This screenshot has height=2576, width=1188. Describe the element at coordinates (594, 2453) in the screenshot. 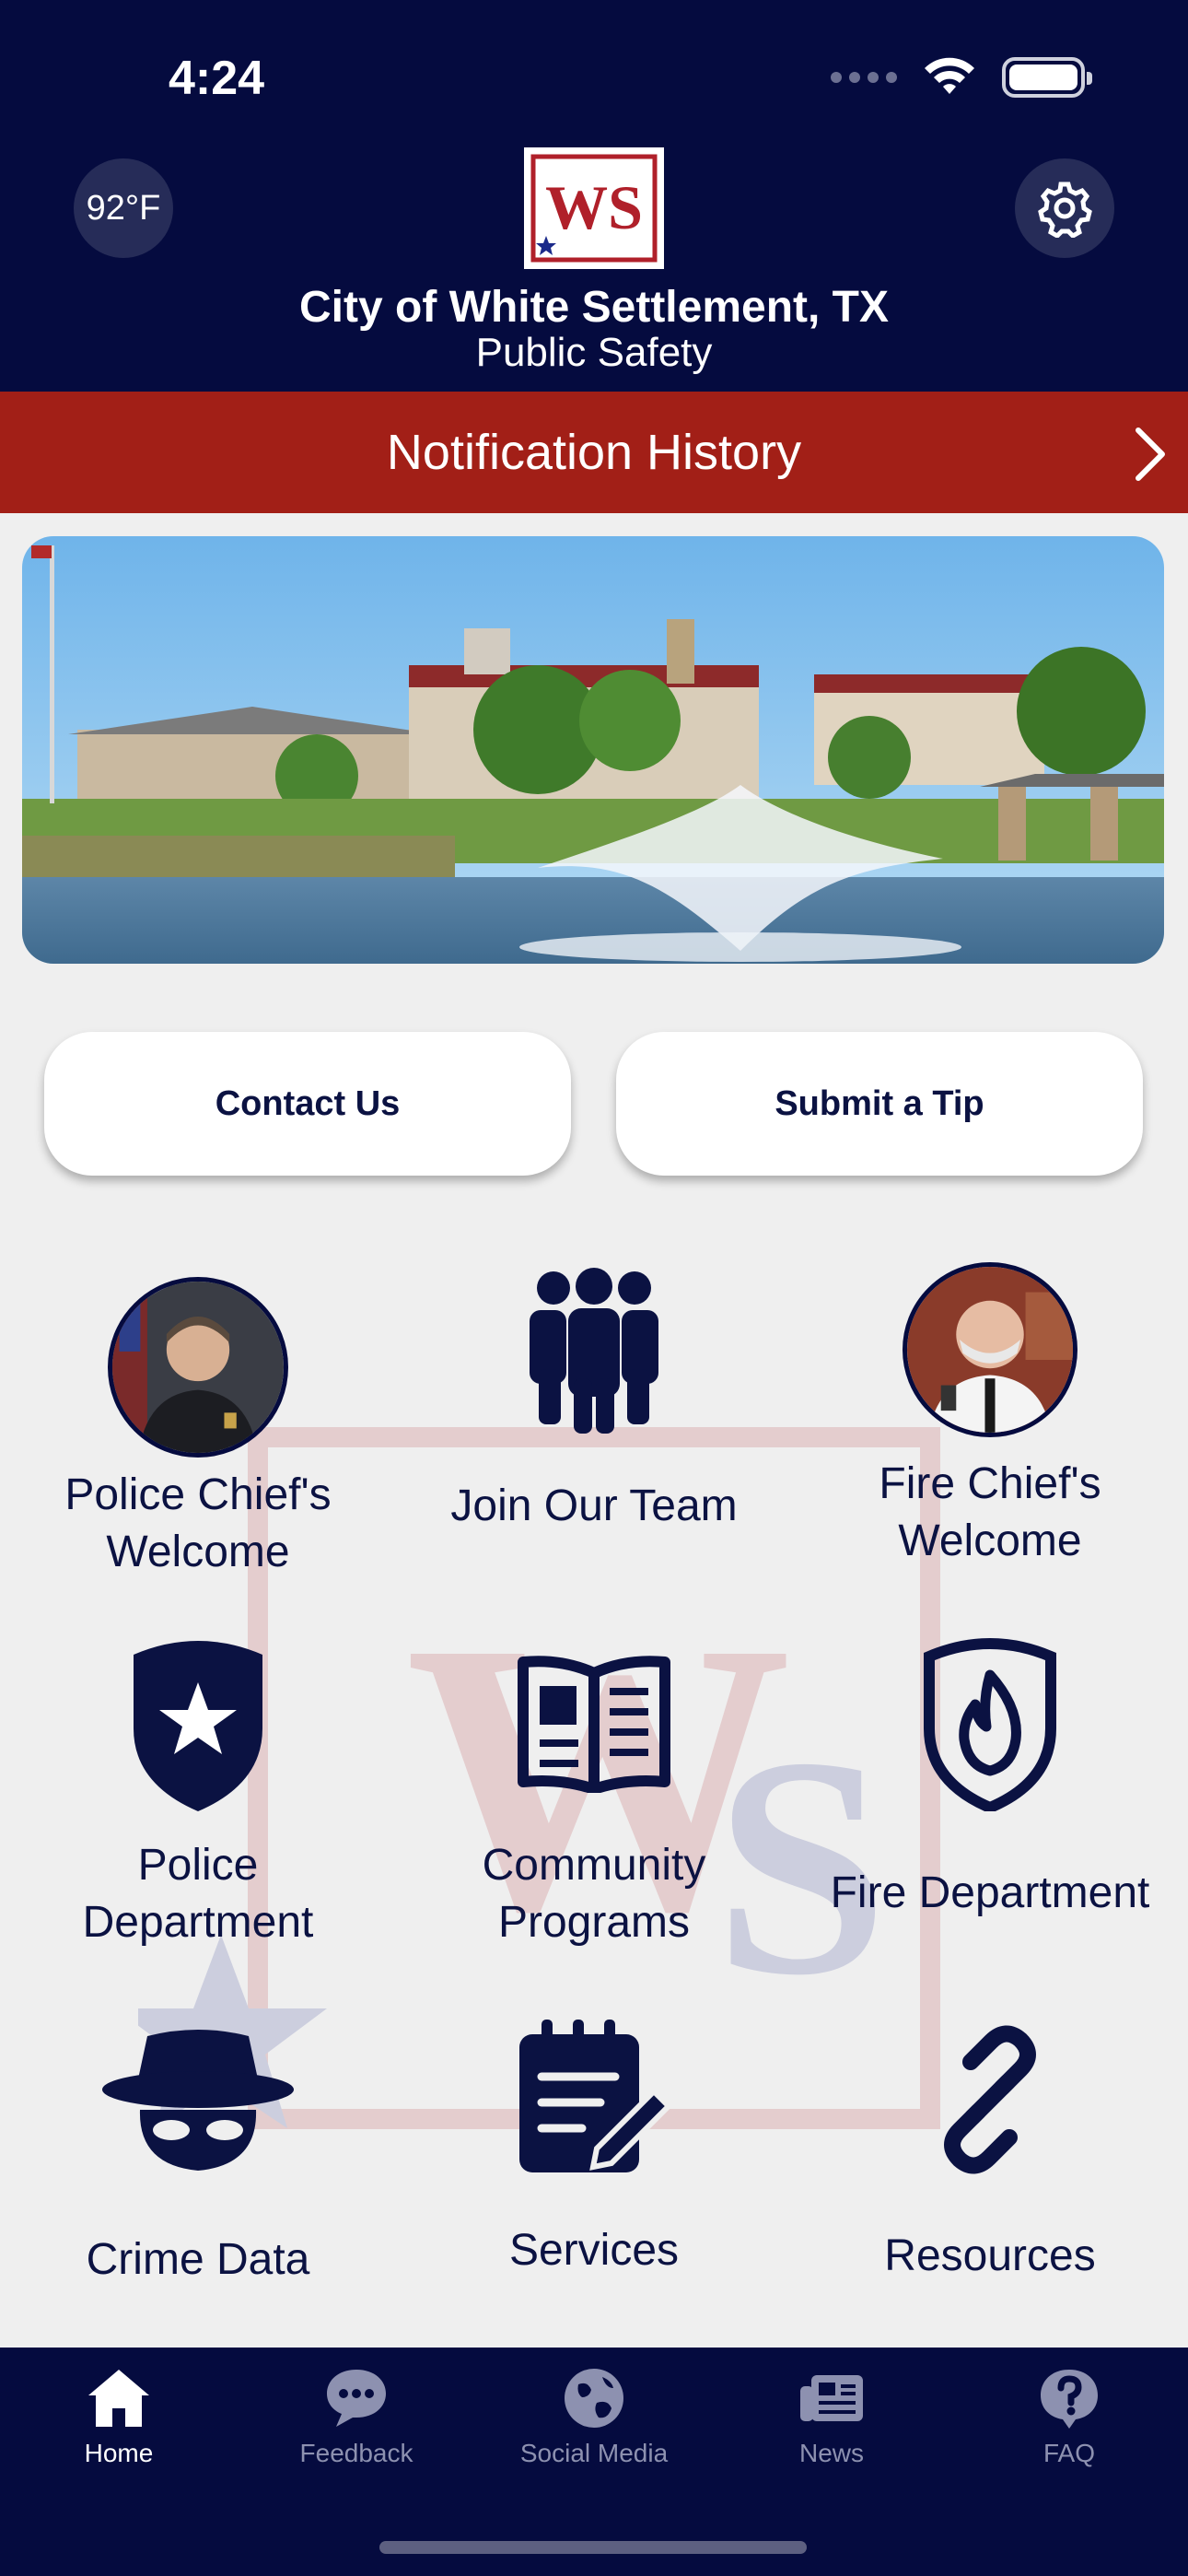

I see `tab-label: Social Media` at that location.